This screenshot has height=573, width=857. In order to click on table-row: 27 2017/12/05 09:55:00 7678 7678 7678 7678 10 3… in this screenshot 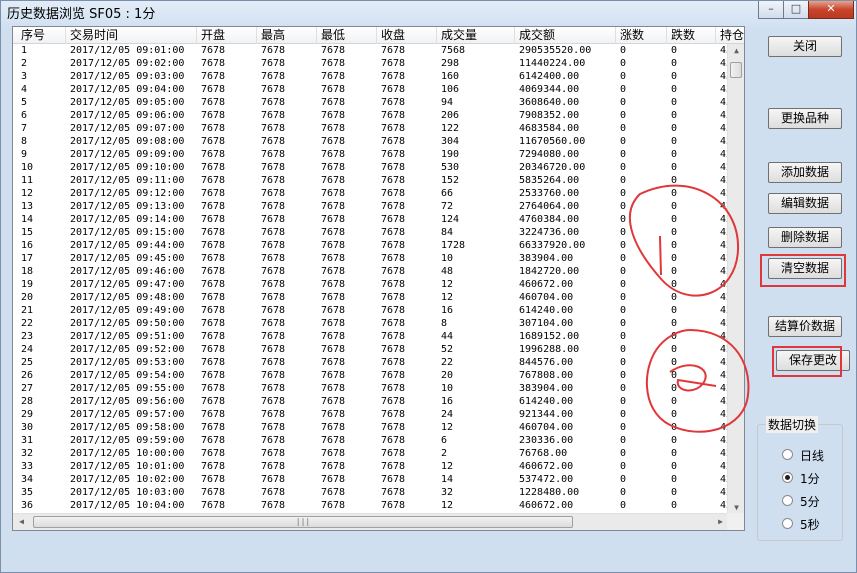, I will do `click(371, 388)`.